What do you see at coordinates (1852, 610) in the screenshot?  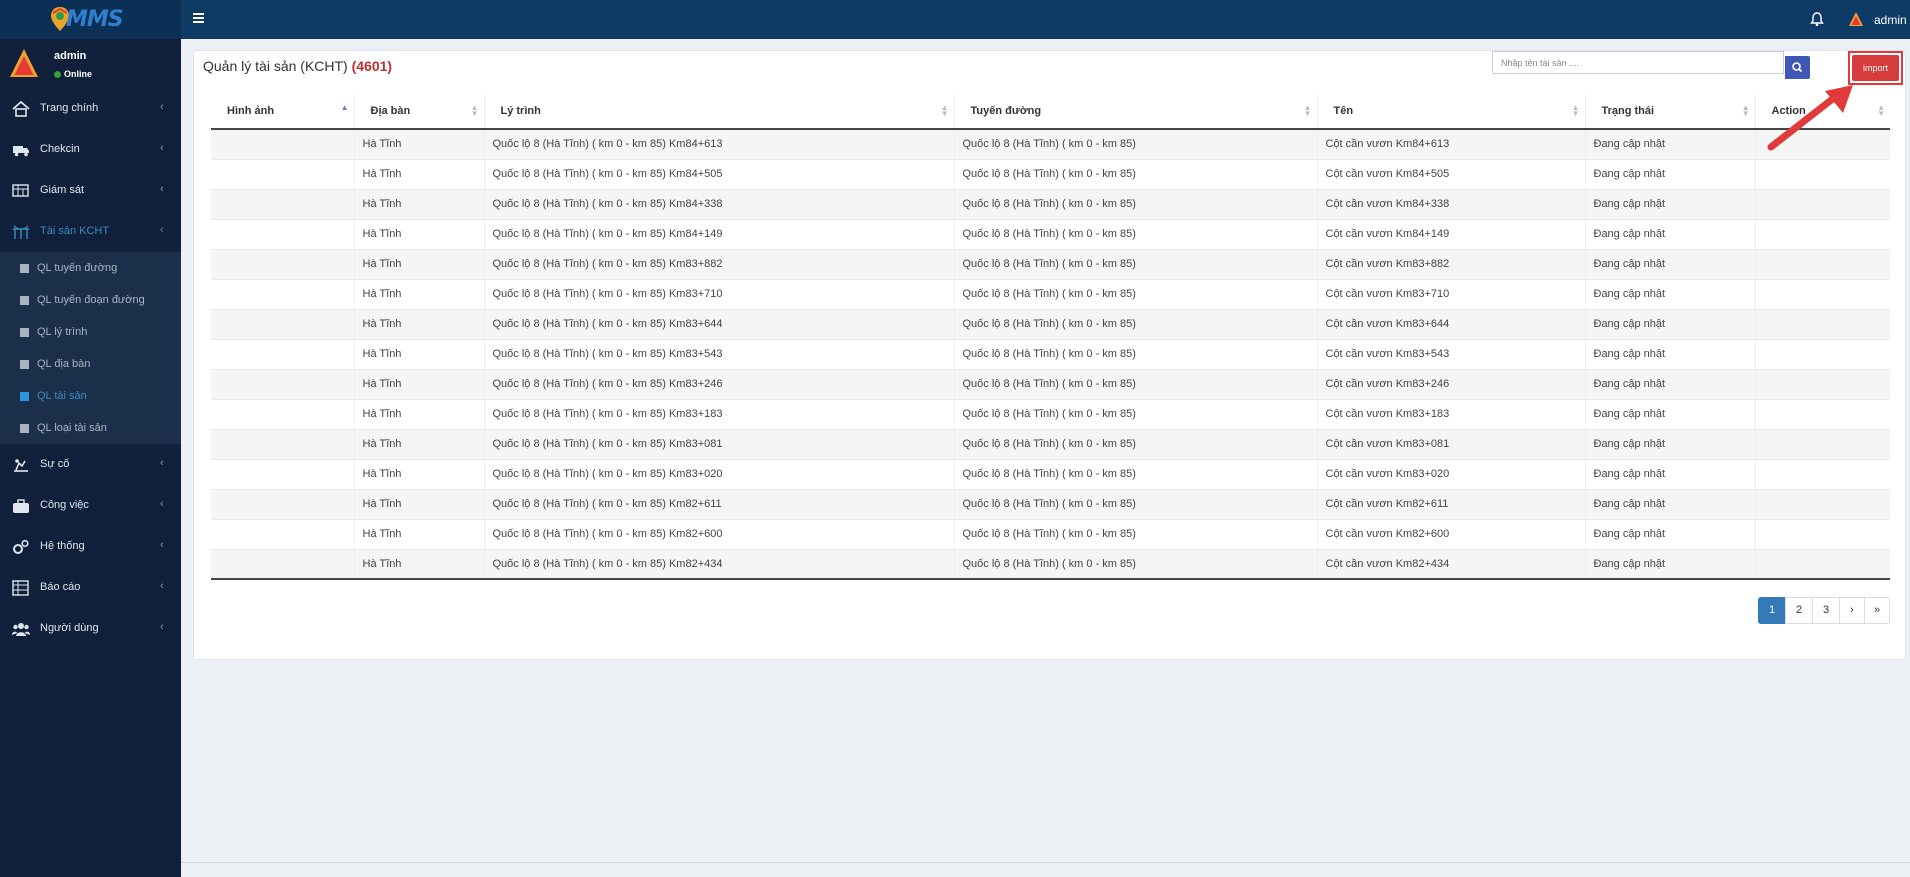 I see `next-page-button: ›` at bounding box center [1852, 610].